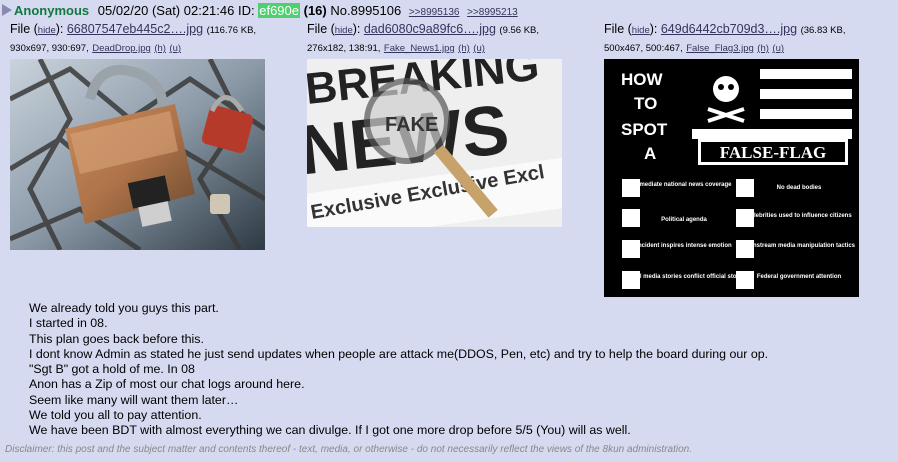 The width and height of the screenshot is (898, 462). Describe the element at coordinates (799, 188) in the screenshot. I see `image-text-item: No dead bodies` at that location.